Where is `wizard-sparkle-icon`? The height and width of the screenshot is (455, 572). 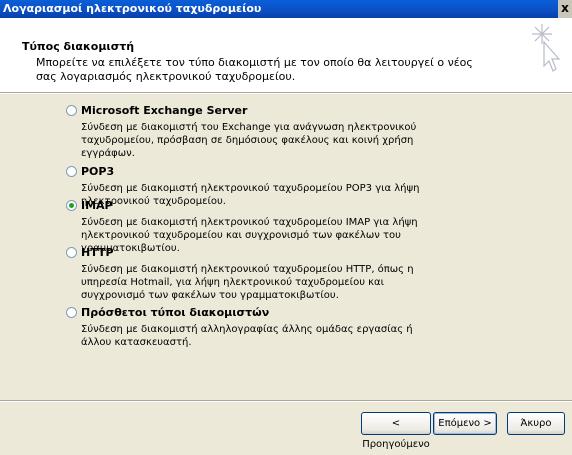 wizard-sparkle-icon is located at coordinates (546, 48).